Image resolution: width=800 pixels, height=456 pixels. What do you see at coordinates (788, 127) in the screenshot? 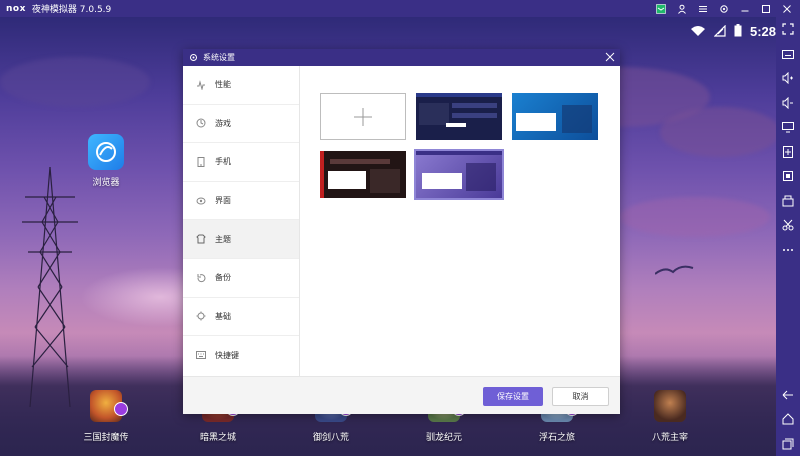
I see `screen-icon` at bounding box center [788, 127].